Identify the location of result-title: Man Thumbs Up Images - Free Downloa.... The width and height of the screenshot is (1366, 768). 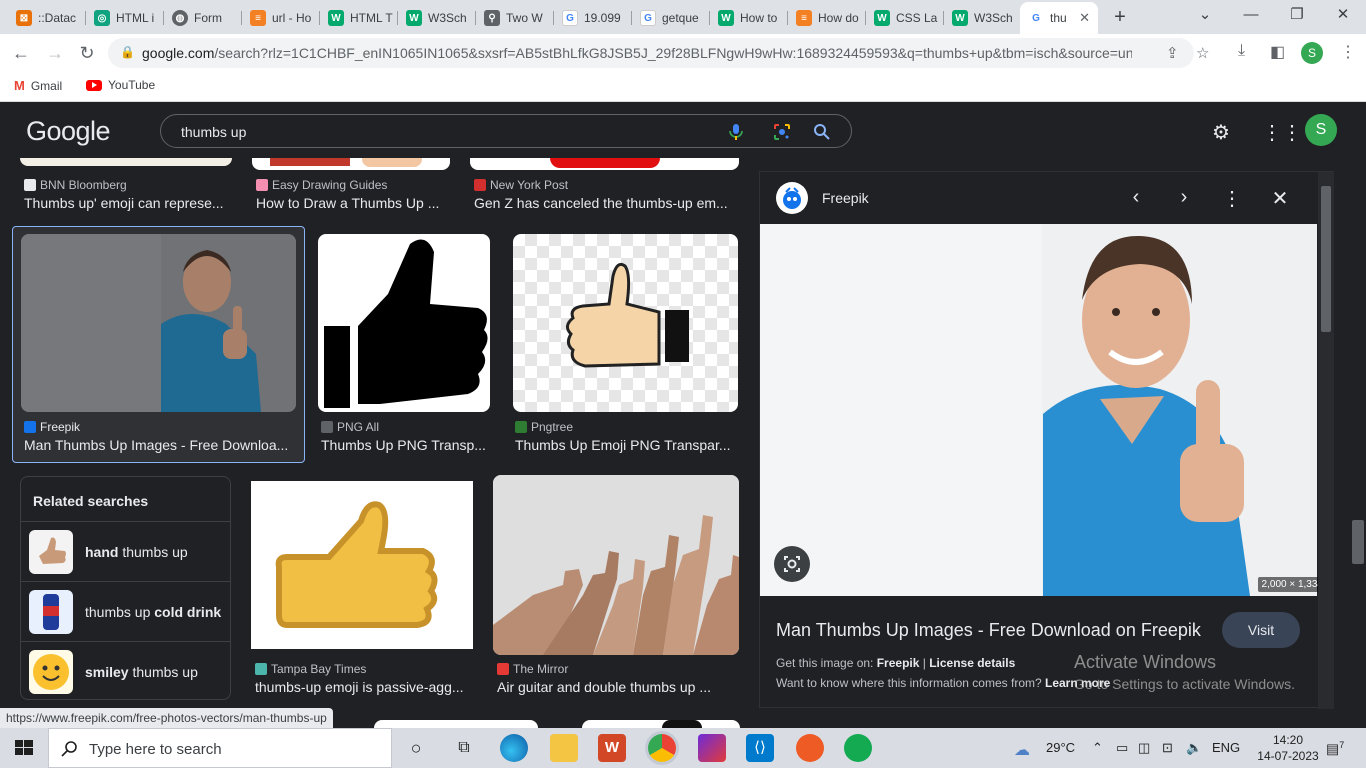
(160, 445).